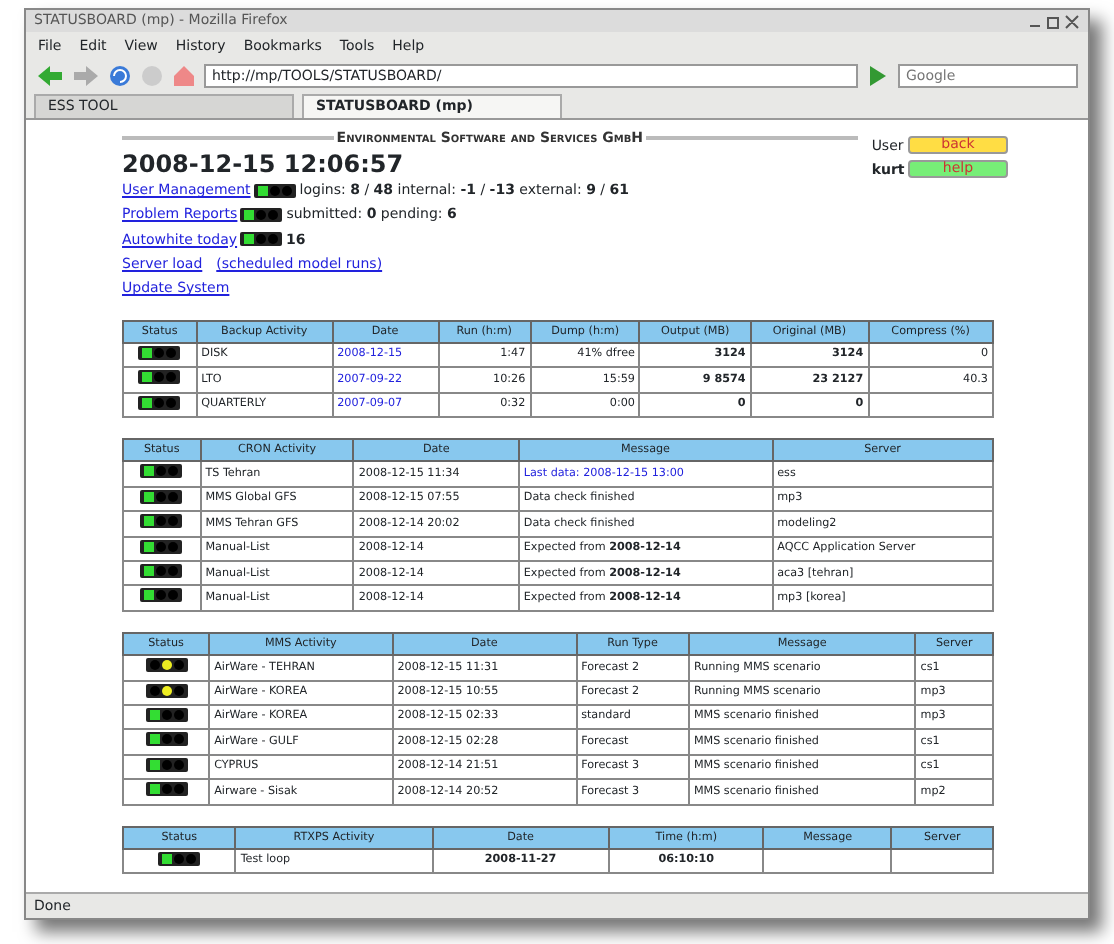 The height and width of the screenshot is (944, 1114). Describe the element at coordinates (1054, 21) in the screenshot. I see `window-controls-icon` at that location.